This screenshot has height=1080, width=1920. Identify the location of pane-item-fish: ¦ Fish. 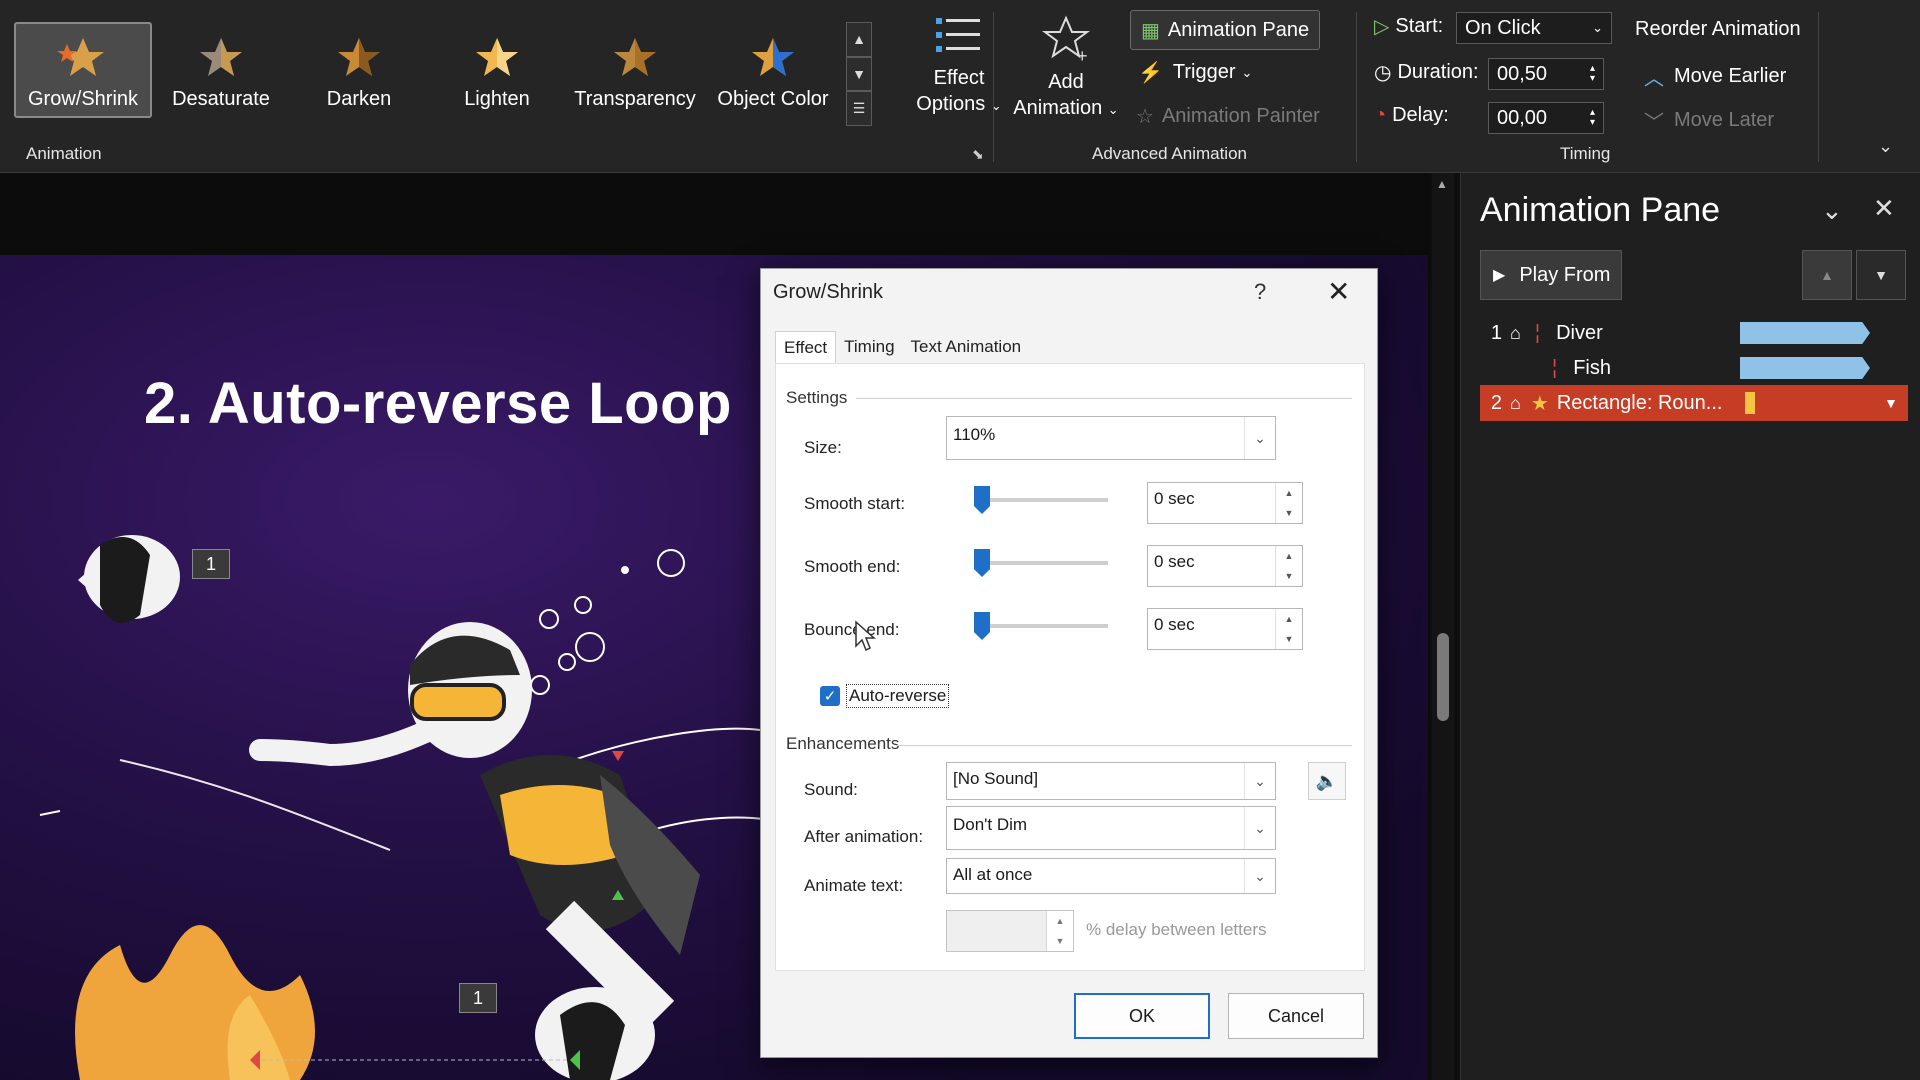
(1694, 368).